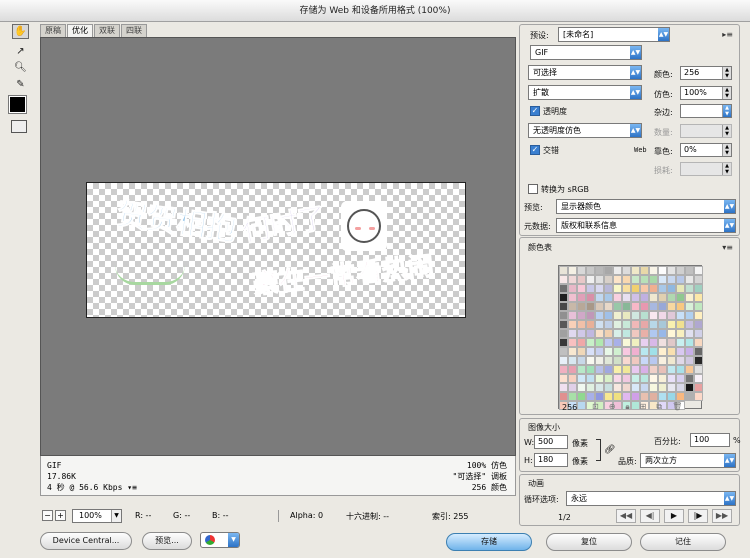 The width and height of the screenshot is (750, 558). I want to click on websnap-input: 0% ▲ ▼, so click(706, 150).